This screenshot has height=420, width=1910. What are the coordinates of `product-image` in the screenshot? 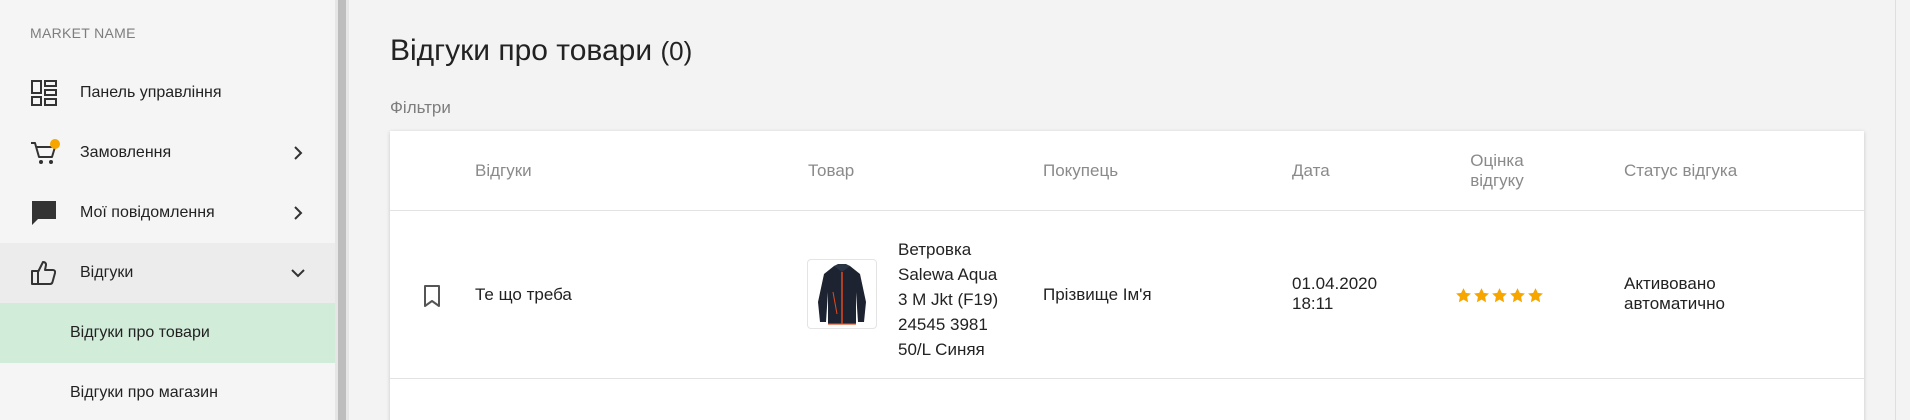 It's located at (842, 294).